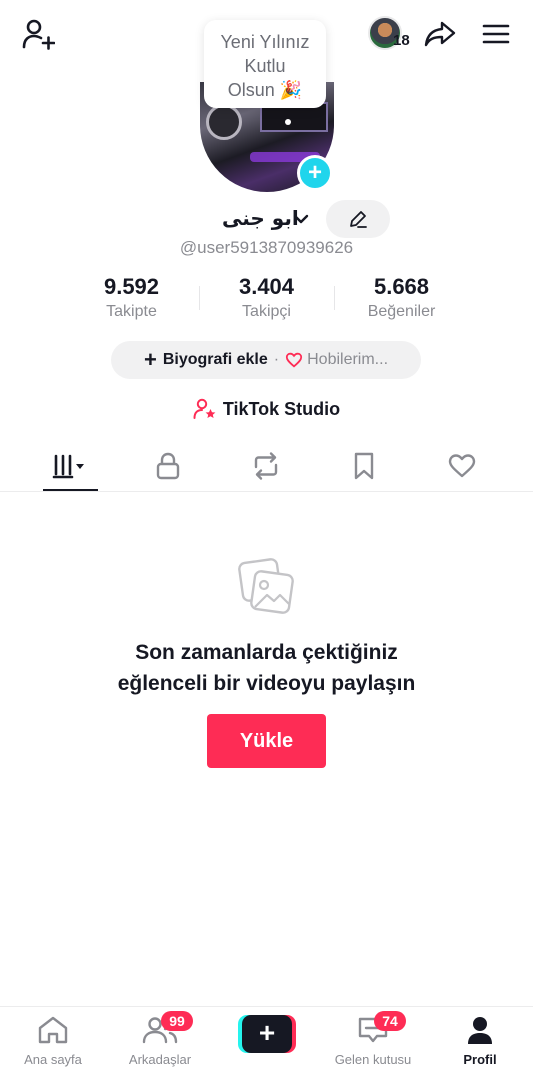 This screenshot has width=533, height=1080. I want to click on nav-profile-label: Profil, so click(480, 1059).